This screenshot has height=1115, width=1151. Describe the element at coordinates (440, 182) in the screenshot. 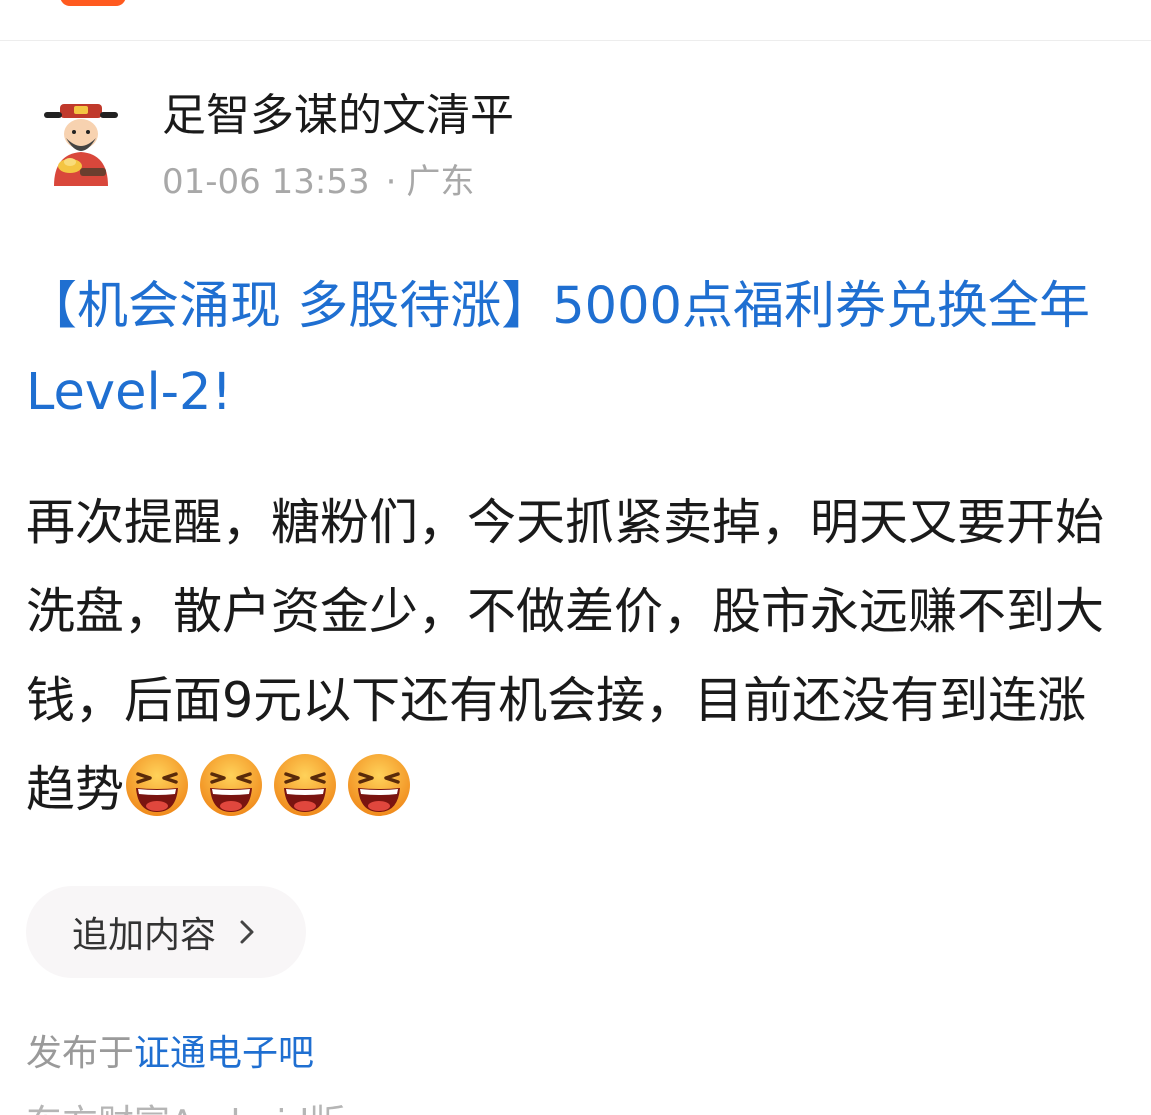

I see `post-location: 广东` at that location.